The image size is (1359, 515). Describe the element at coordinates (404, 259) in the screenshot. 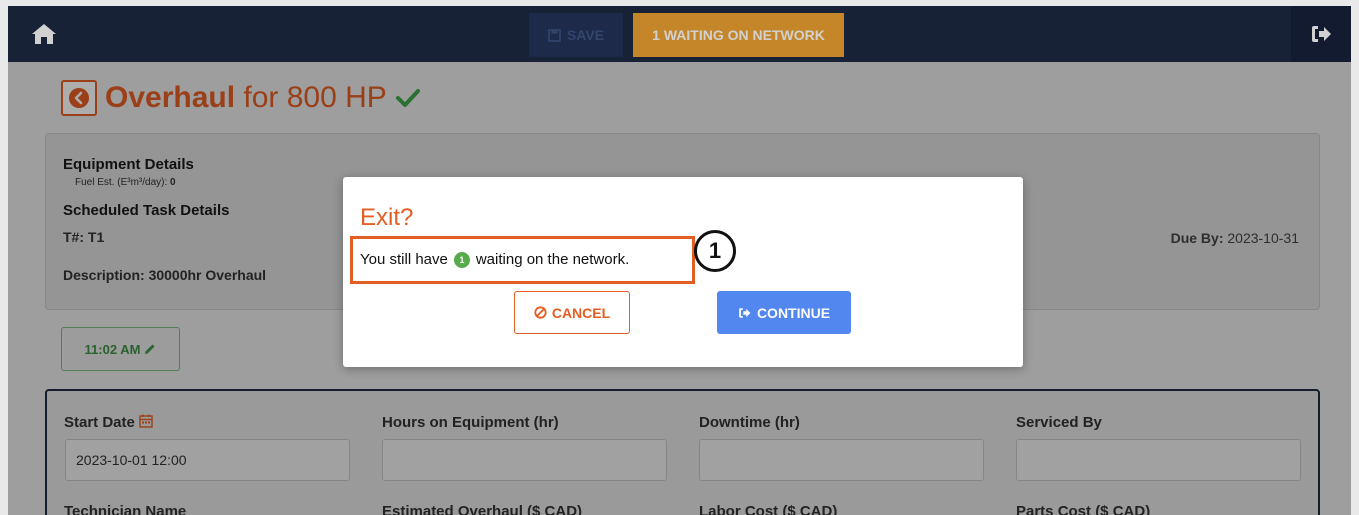

I see `dialog-message-start: You still have` at that location.